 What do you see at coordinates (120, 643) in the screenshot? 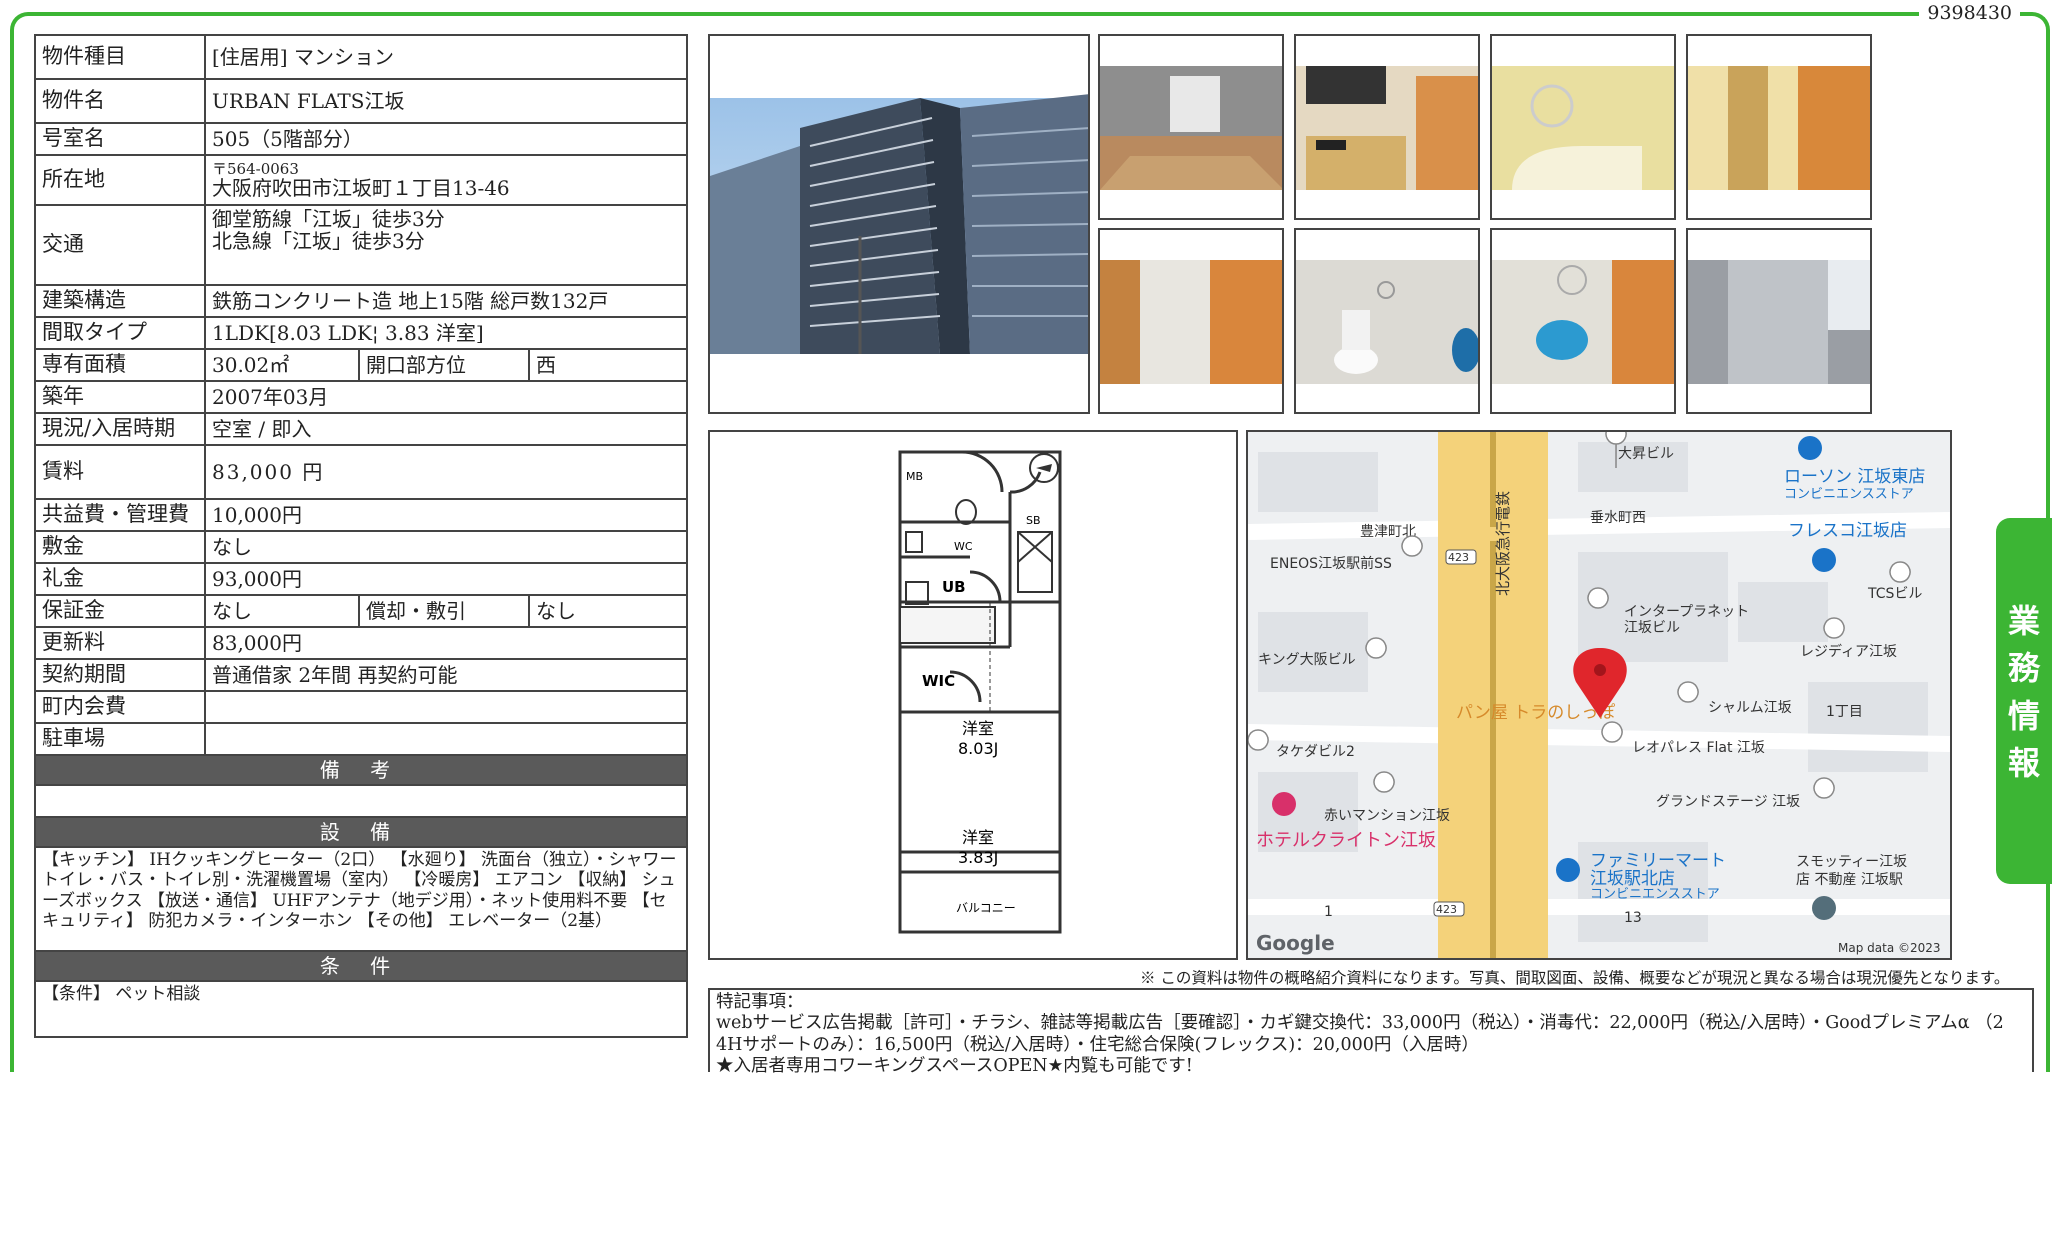
I see `renewal-label: 更新料` at bounding box center [120, 643].